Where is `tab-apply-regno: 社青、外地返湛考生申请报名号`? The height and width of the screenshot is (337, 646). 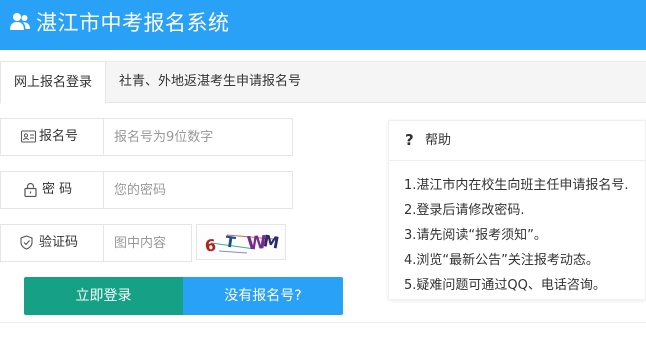
tab-apply-regno: 社青、外地返湛考生申请报名号 is located at coordinates (210, 82).